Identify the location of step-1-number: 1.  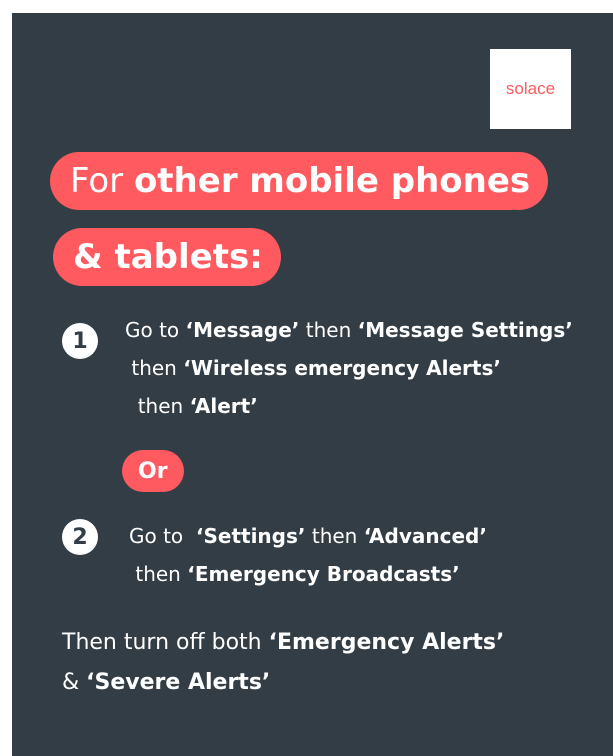
(80, 341).